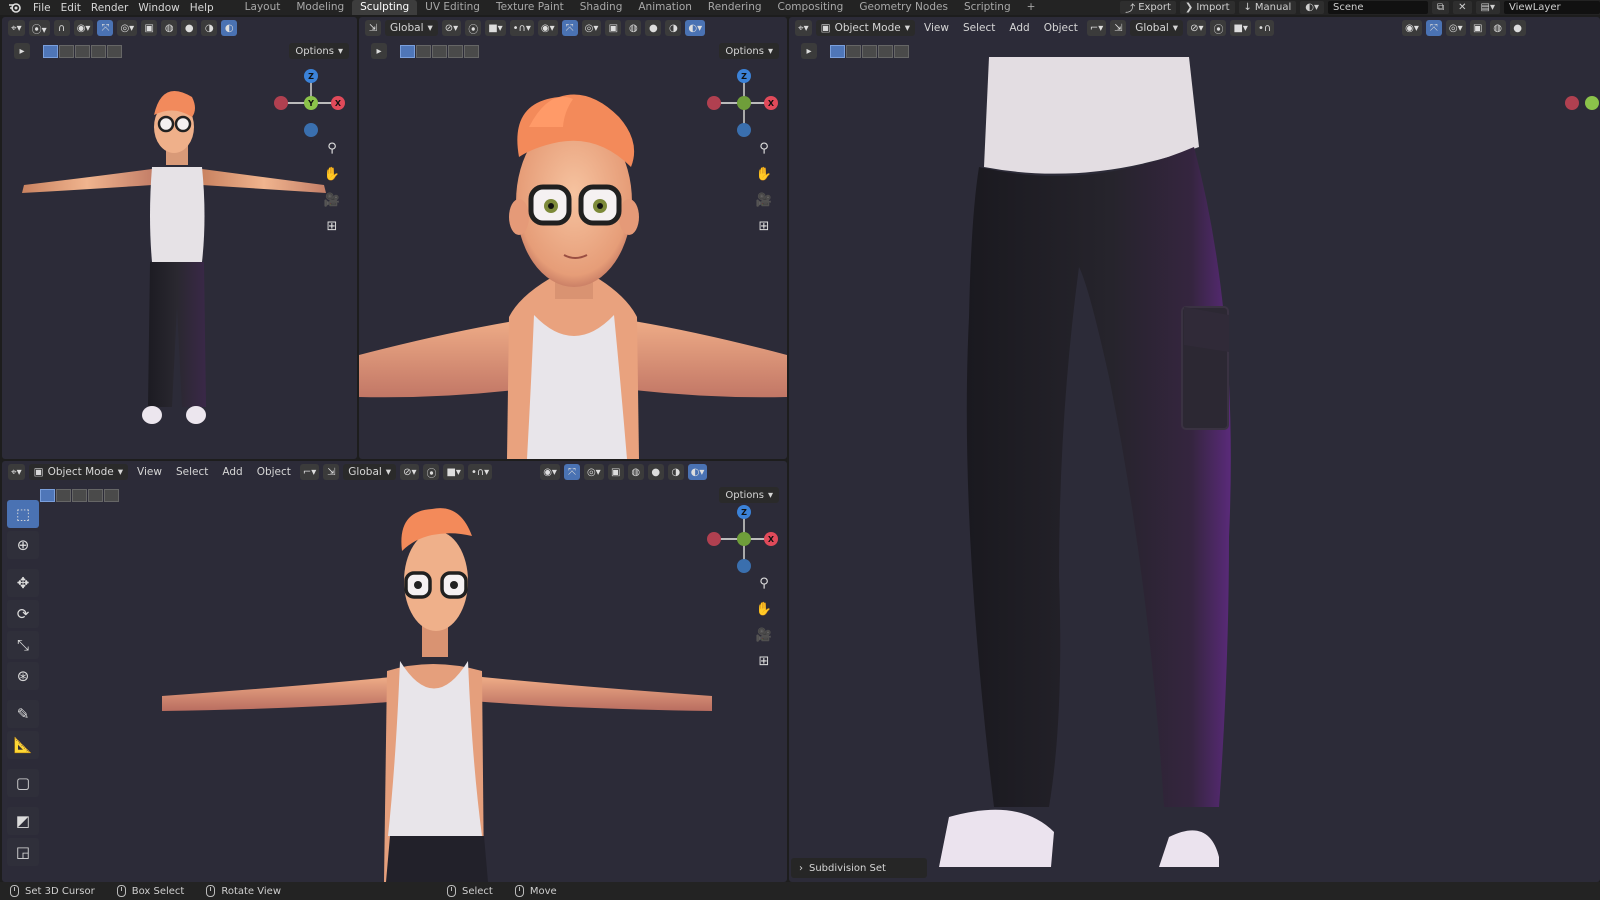 The image size is (1600, 900). What do you see at coordinates (23, 514) in the screenshot?
I see `select-box-tool-icon: ⬚` at bounding box center [23, 514].